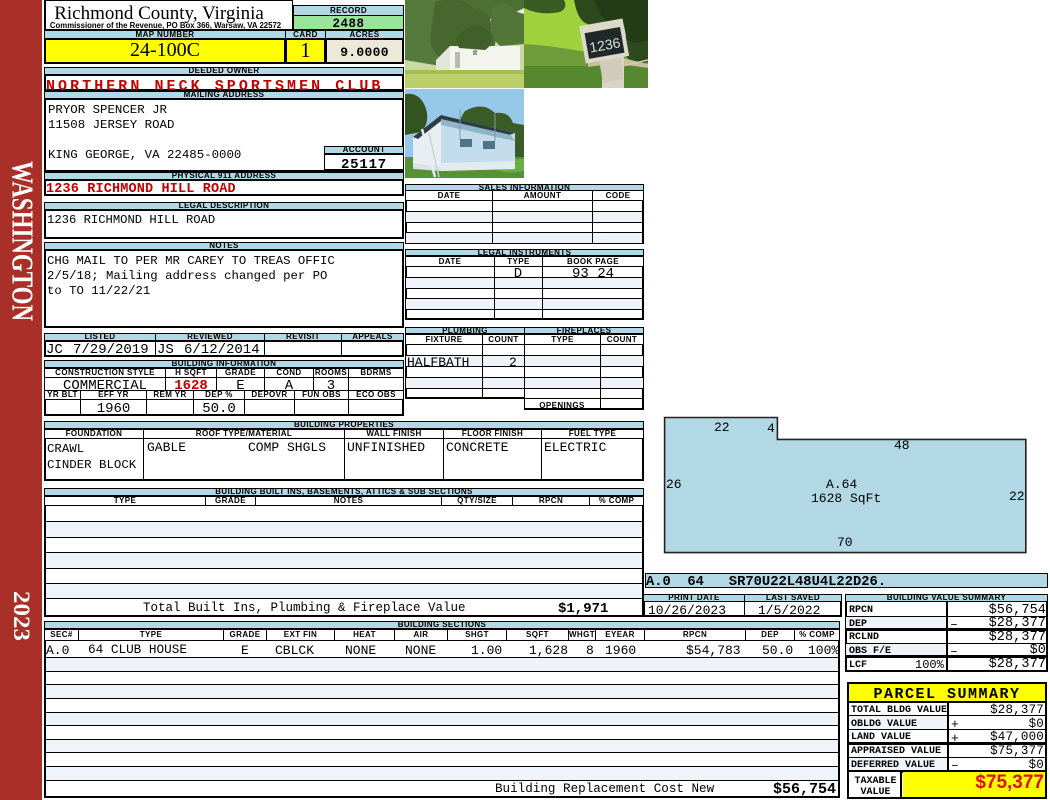  I want to click on svg-text: 2023, so click(21, 616).